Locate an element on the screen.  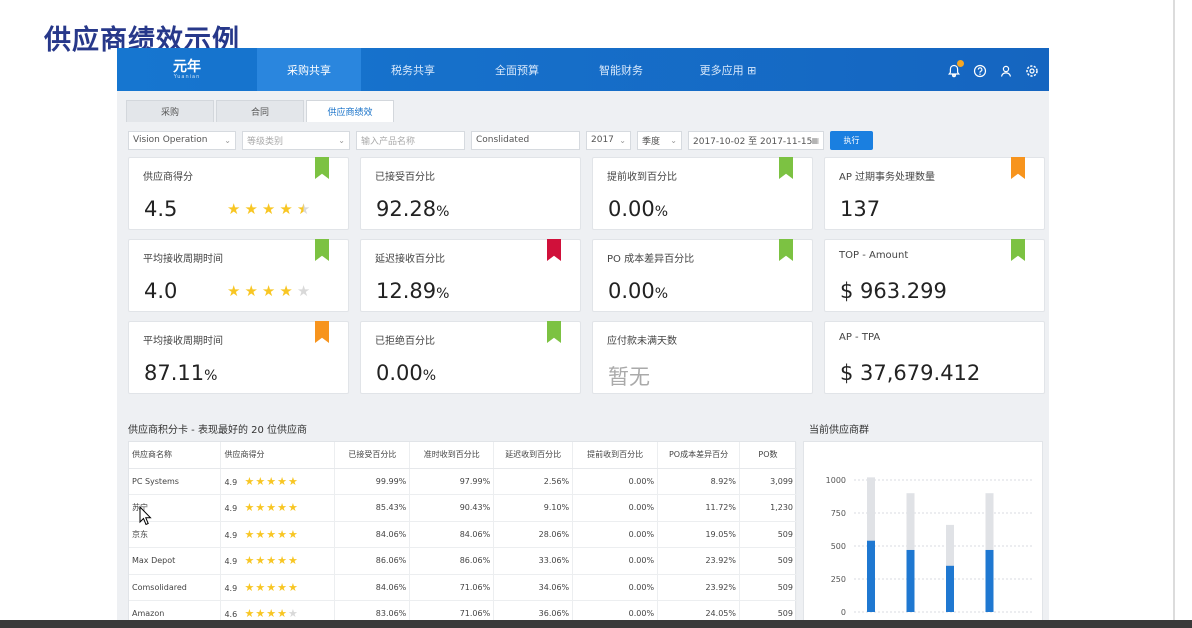
col-header-cost-diff: PO成本差异百分 is located at coordinates (698, 455).